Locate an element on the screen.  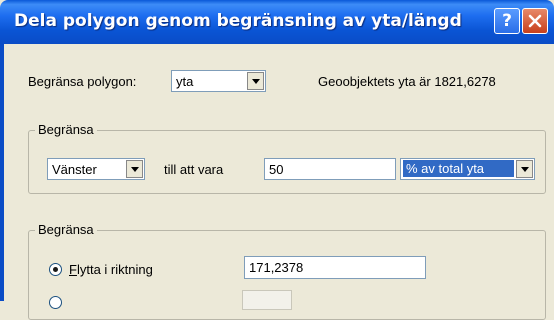
limit-polygon-dropdown-button is located at coordinates (255, 81).